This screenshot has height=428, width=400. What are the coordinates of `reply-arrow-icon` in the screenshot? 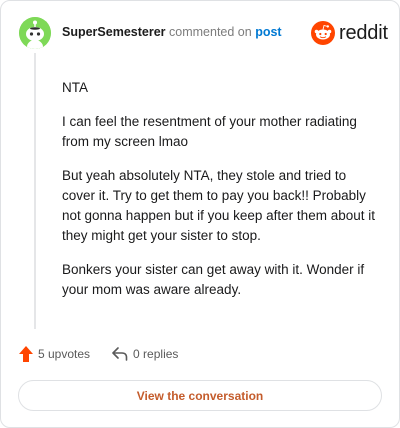 It's located at (120, 354).